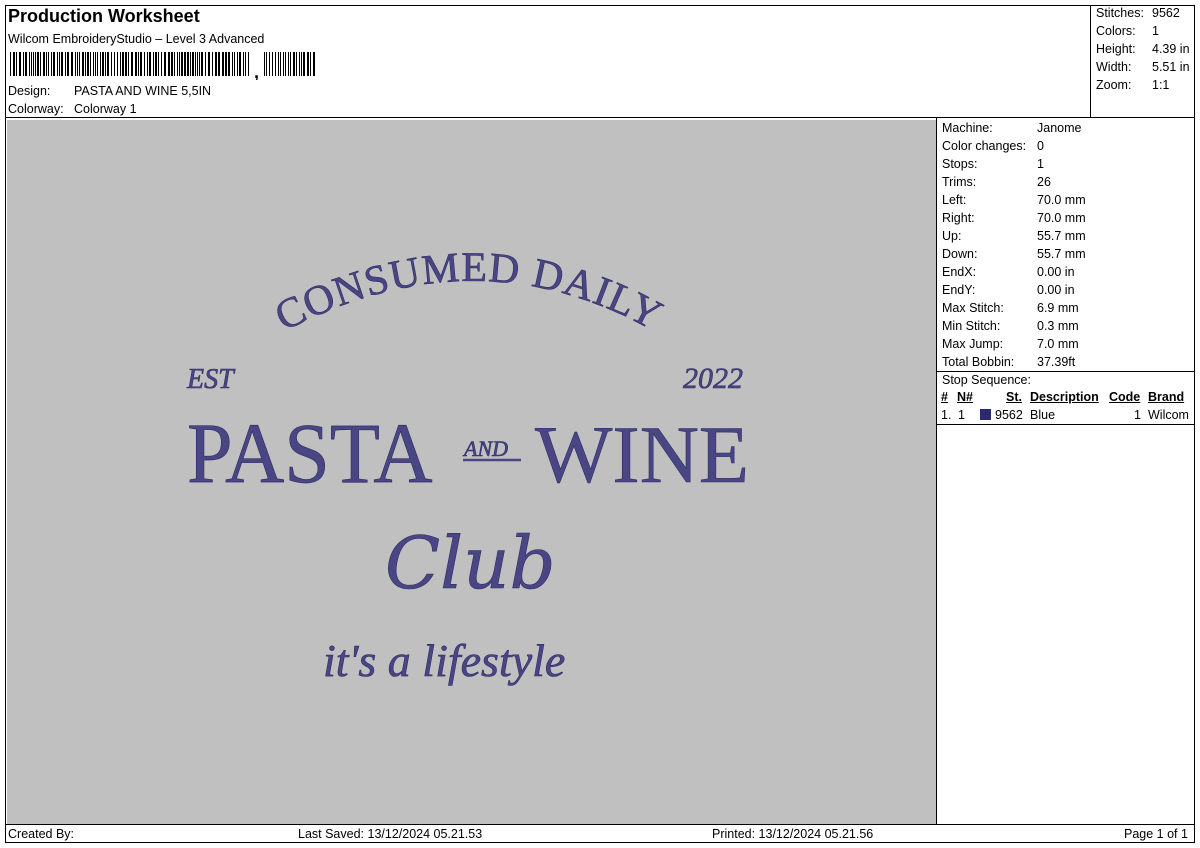 The image size is (1200, 848). Describe the element at coordinates (600, 117) in the screenshot. I see `header-divider` at that location.